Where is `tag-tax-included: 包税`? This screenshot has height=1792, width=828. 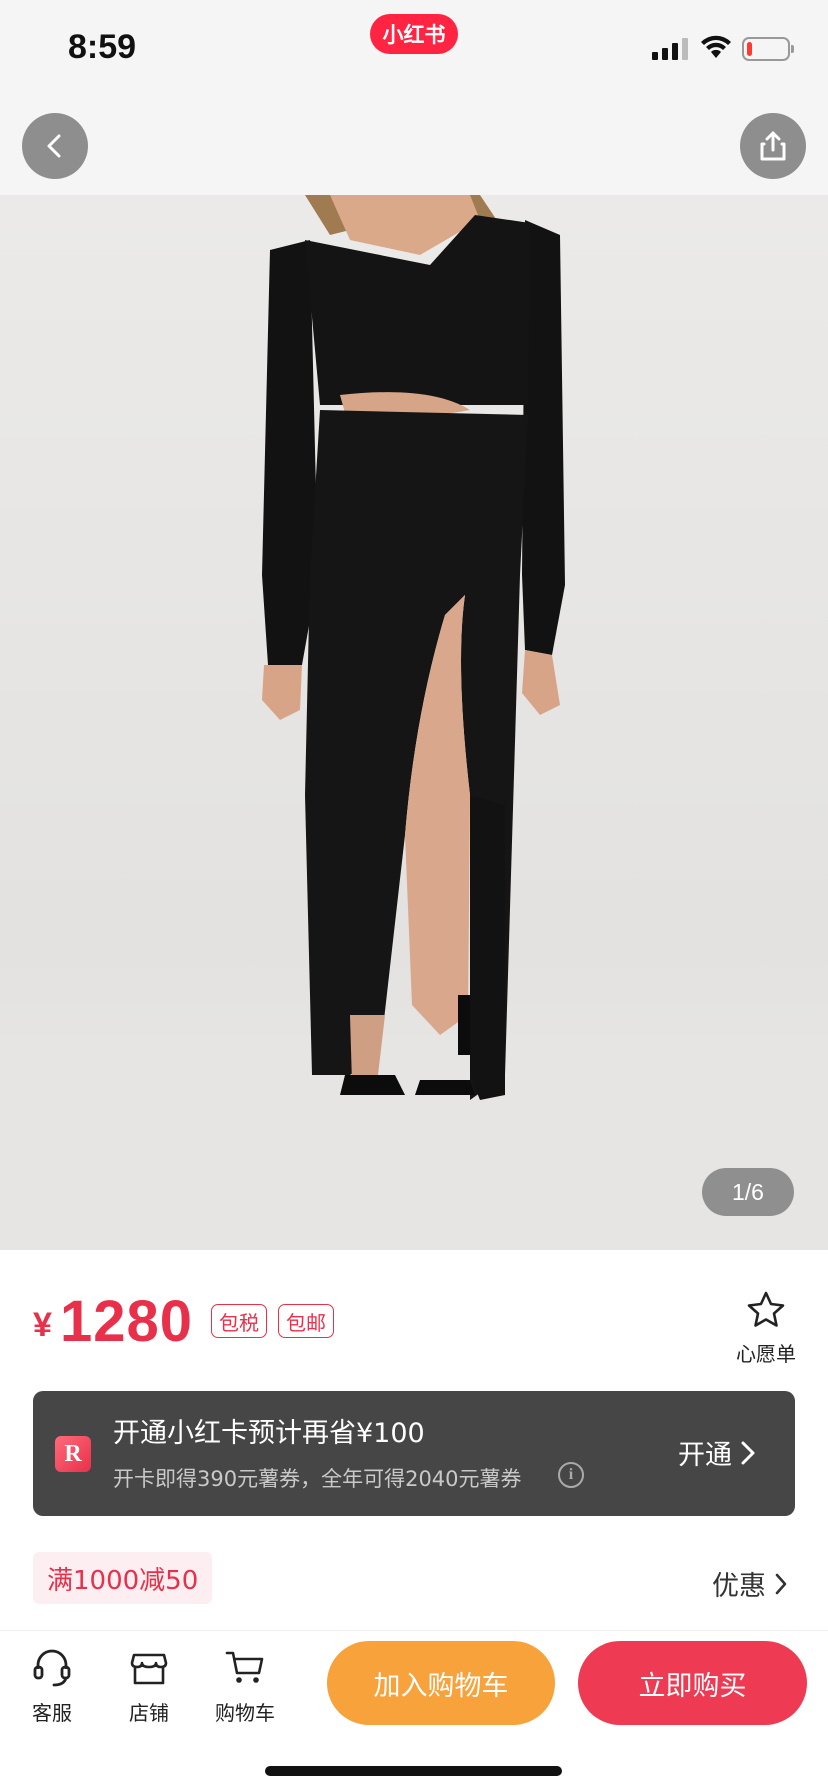
tag-tax-included: 包税 is located at coordinates (239, 1321).